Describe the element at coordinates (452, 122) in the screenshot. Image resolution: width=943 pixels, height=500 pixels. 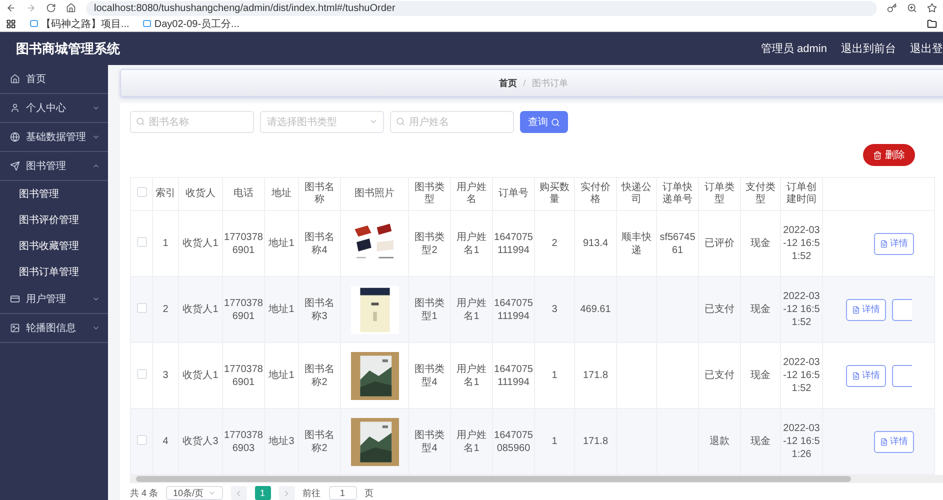
I see `search-field: 用户姓名` at that location.